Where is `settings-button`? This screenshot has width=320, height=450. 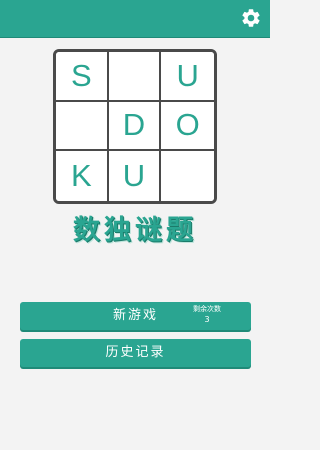 settings-button is located at coordinates (251, 18).